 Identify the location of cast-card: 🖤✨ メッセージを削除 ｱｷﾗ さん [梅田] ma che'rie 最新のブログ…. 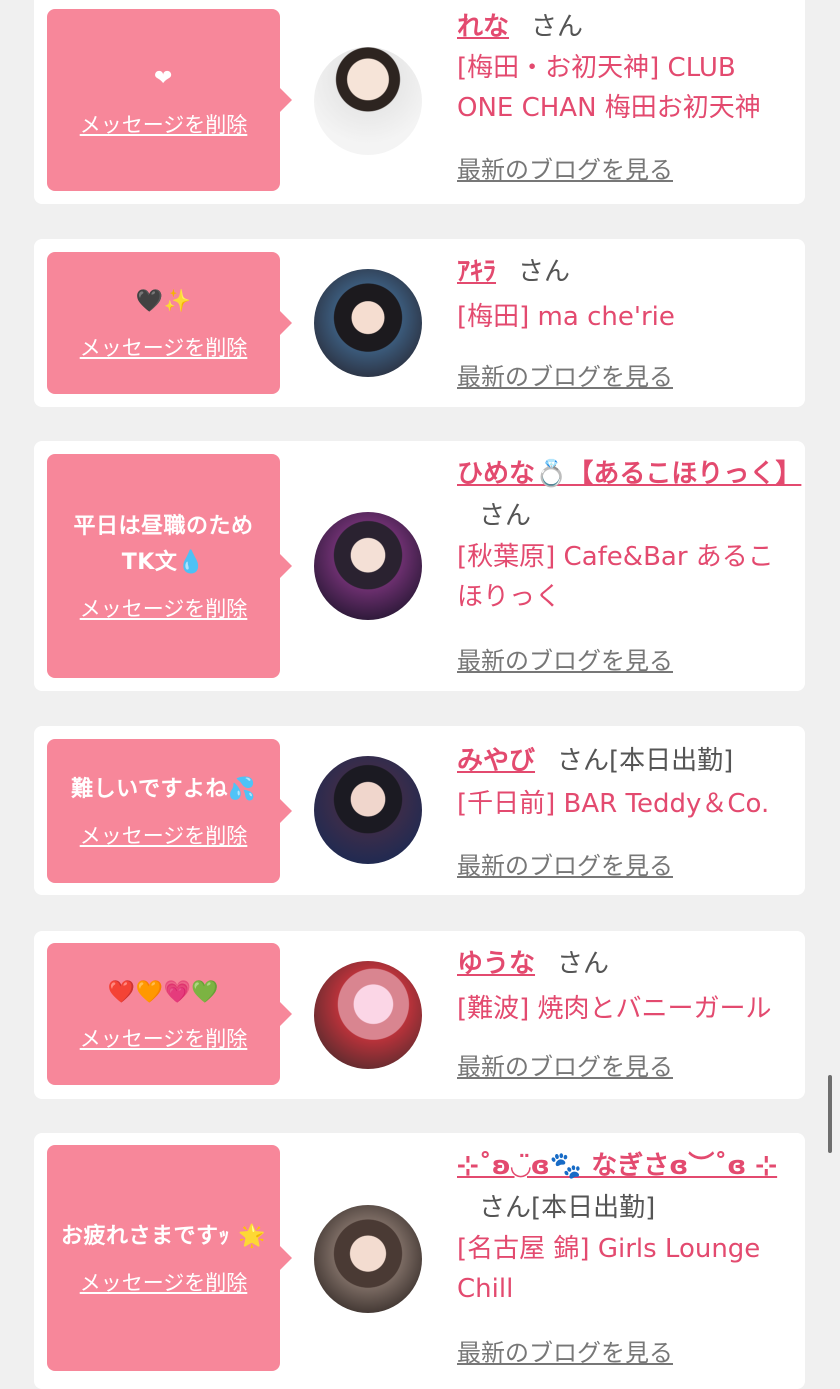
(419, 323).